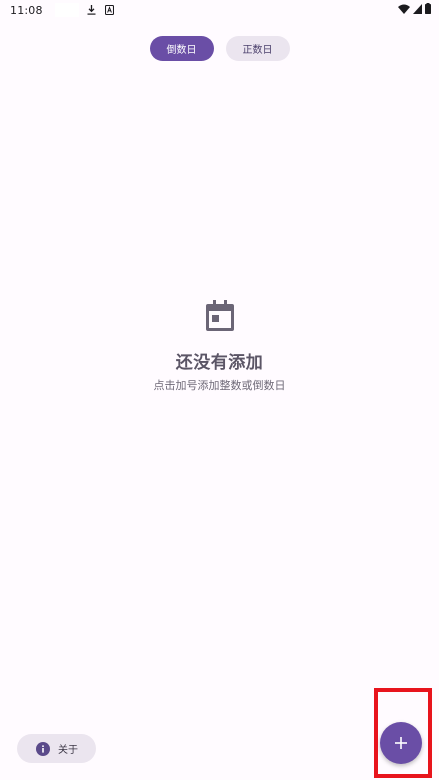 This screenshot has width=439, height=780. I want to click on status-blank-area, so click(66, 10).